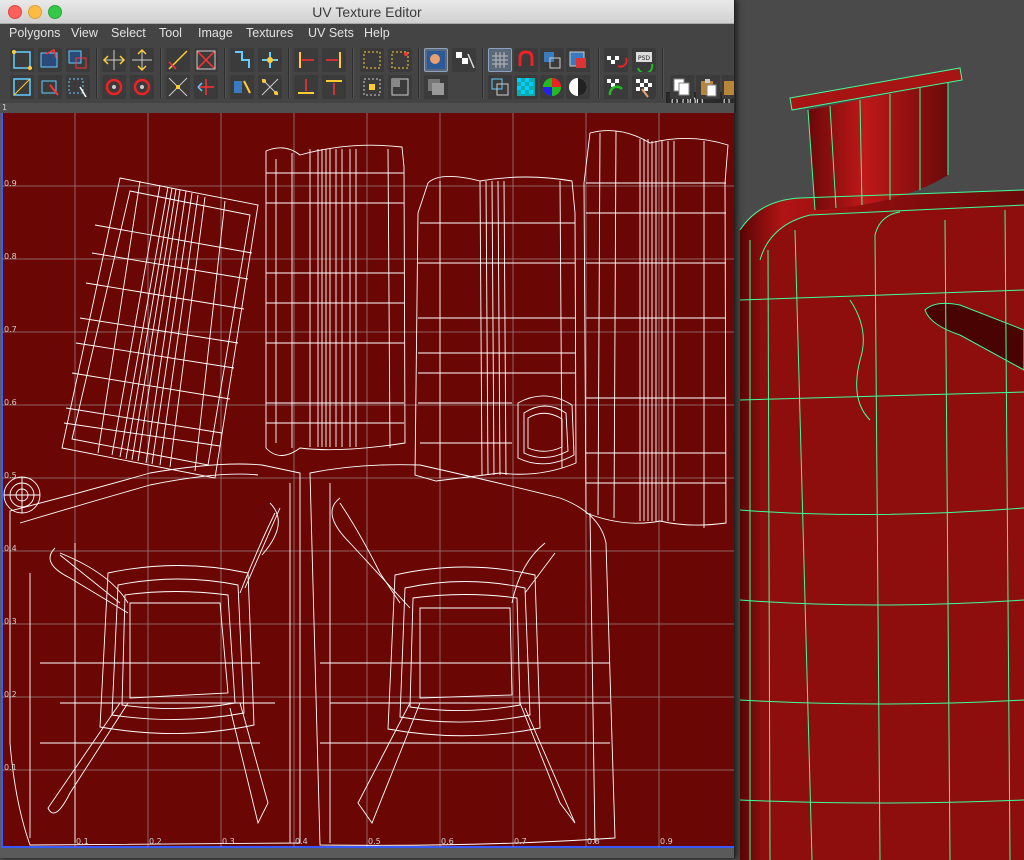 The width and height of the screenshot is (1024, 860). Describe the element at coordinates (50, 60) in the screenshot. I see `rotate-uv-icon` at that location.